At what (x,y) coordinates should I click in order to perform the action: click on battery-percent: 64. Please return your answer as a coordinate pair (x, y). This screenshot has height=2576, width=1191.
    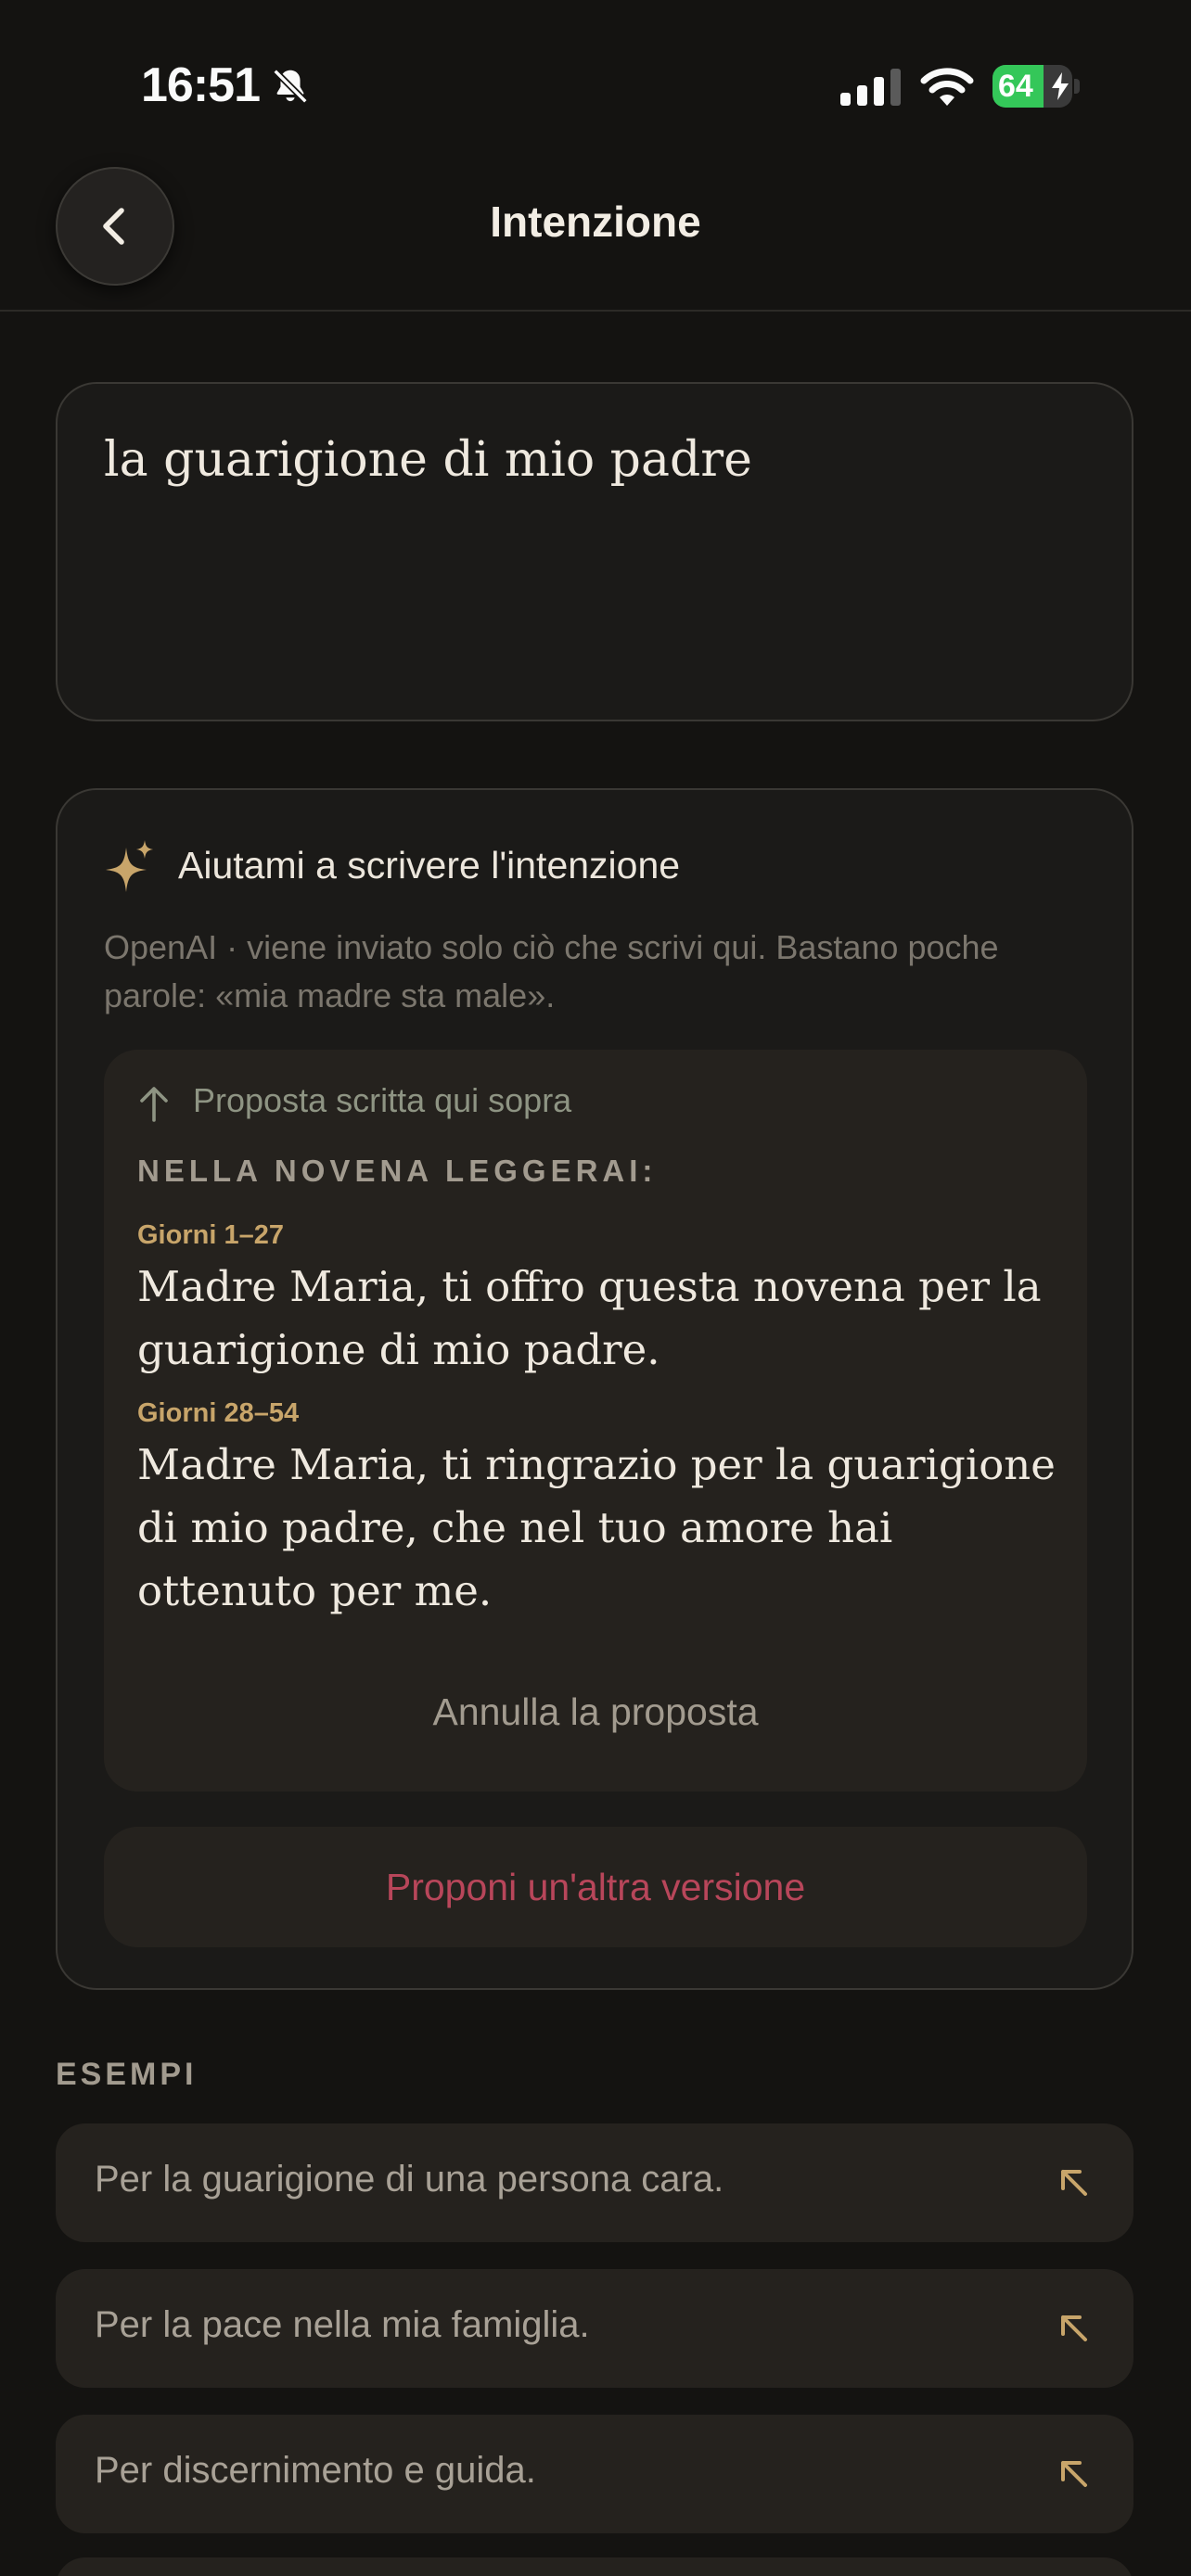
    Looking at the image, I should click on (1015, 87).